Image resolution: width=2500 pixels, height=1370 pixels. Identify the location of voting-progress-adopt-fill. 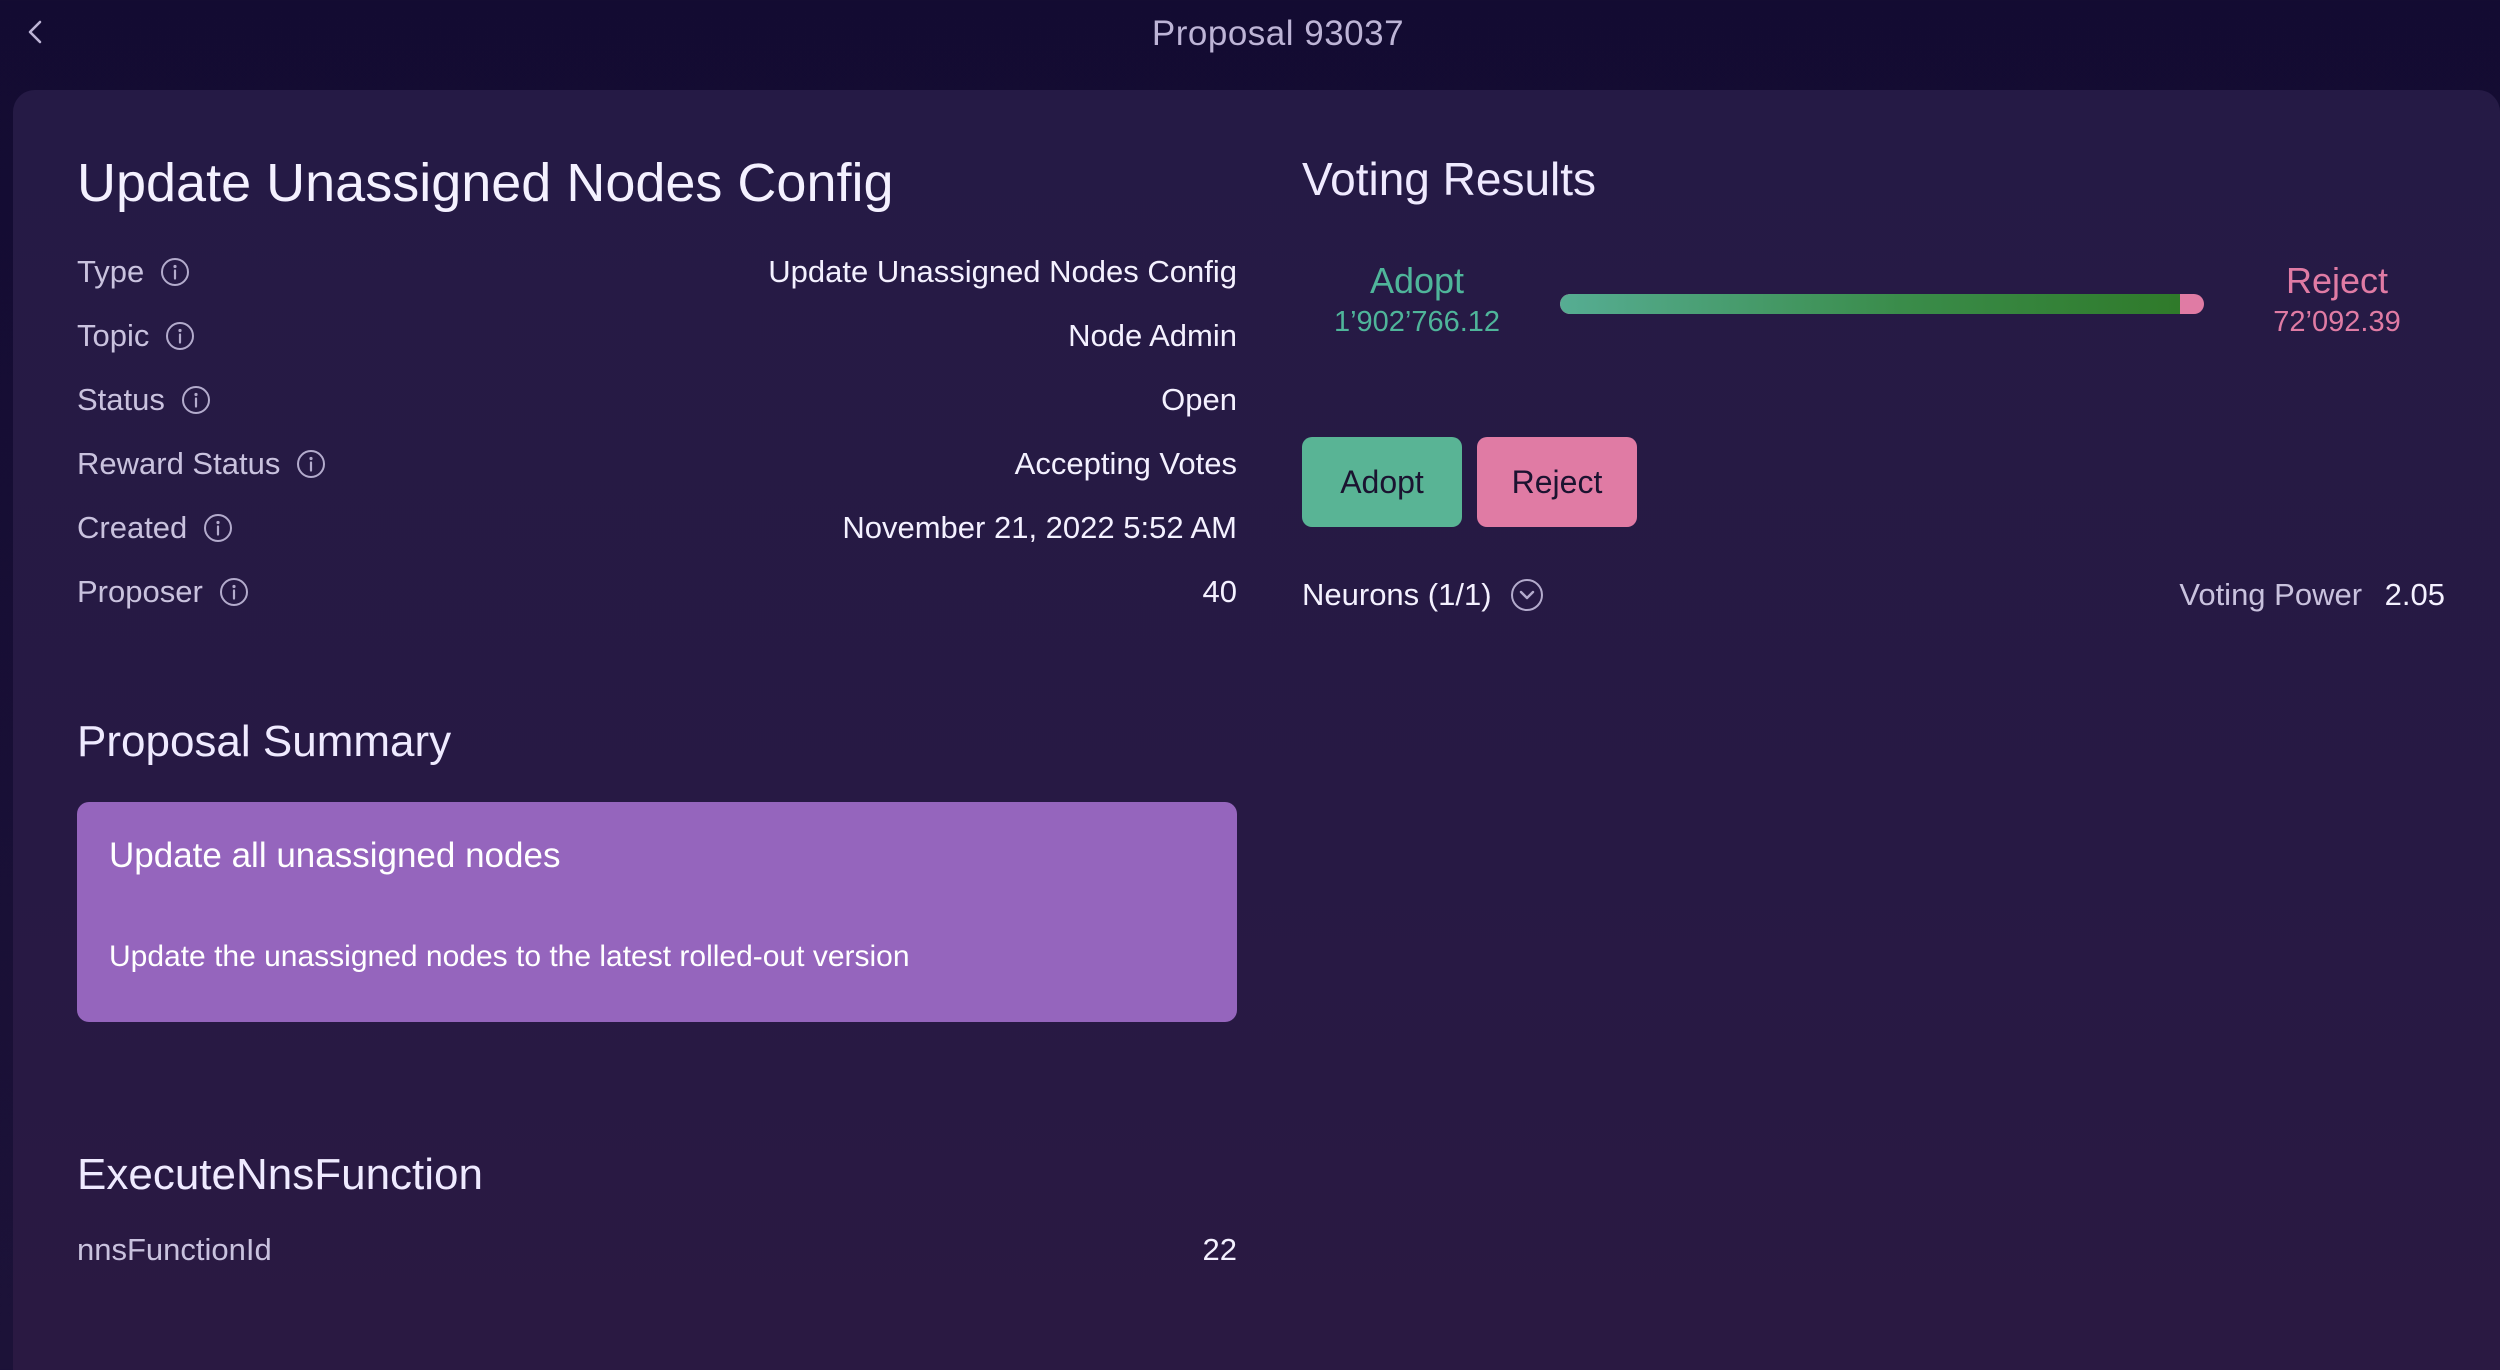
(1870, 304).